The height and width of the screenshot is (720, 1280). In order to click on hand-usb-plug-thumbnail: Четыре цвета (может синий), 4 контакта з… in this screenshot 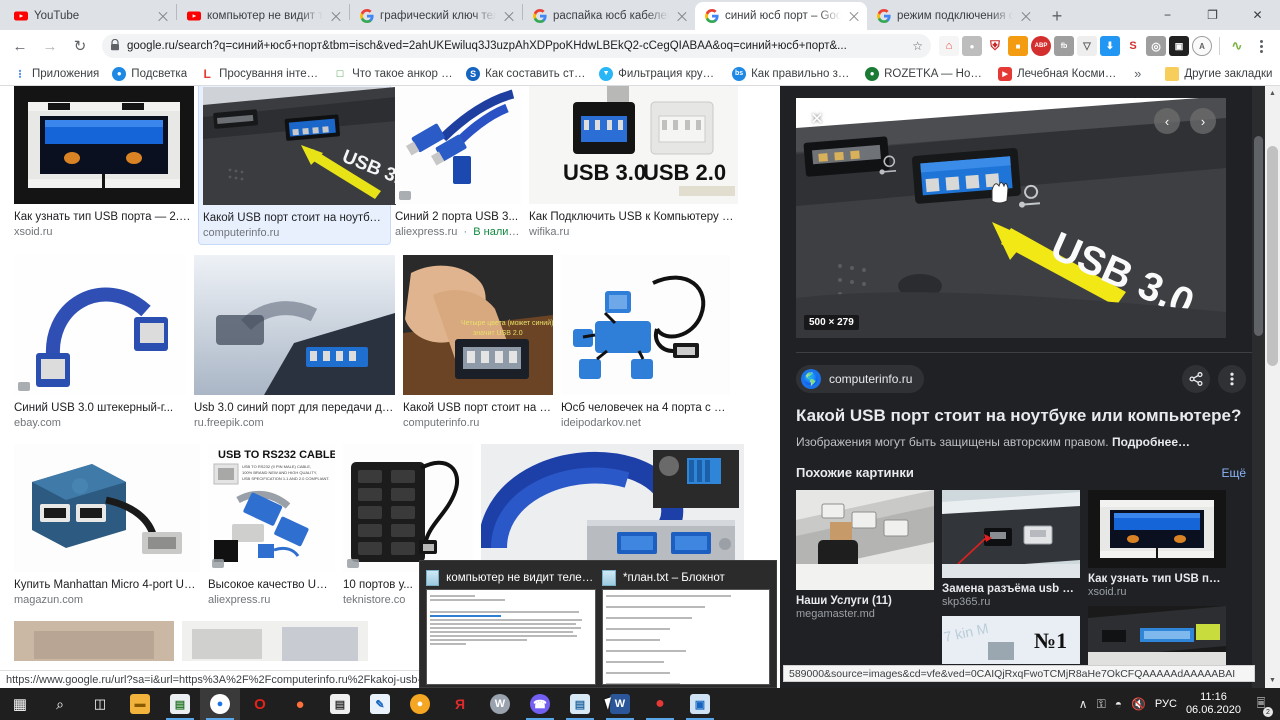, I will do `click(478, 325)`.